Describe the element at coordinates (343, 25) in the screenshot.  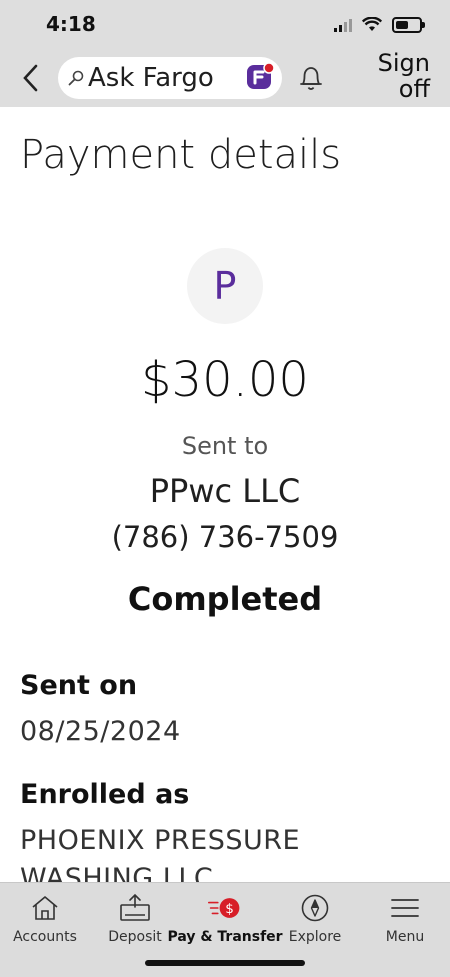
I see `cellular-signal-icon` at that location.